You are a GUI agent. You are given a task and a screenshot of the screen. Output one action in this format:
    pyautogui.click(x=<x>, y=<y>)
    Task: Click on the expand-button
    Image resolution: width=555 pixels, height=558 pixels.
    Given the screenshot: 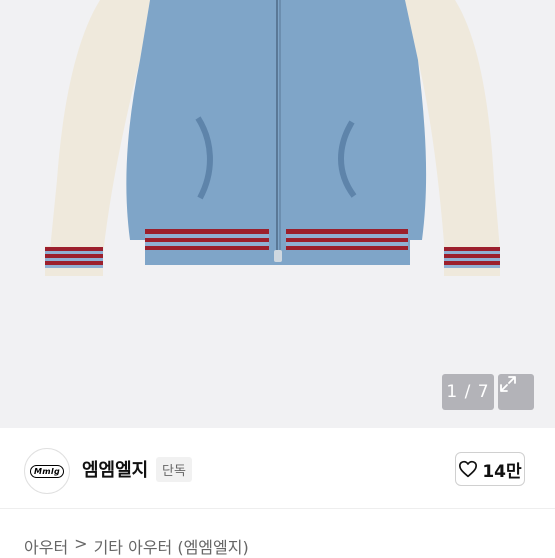 What is the action you would take?
    pyautogui.click(x=516, y=392)
    